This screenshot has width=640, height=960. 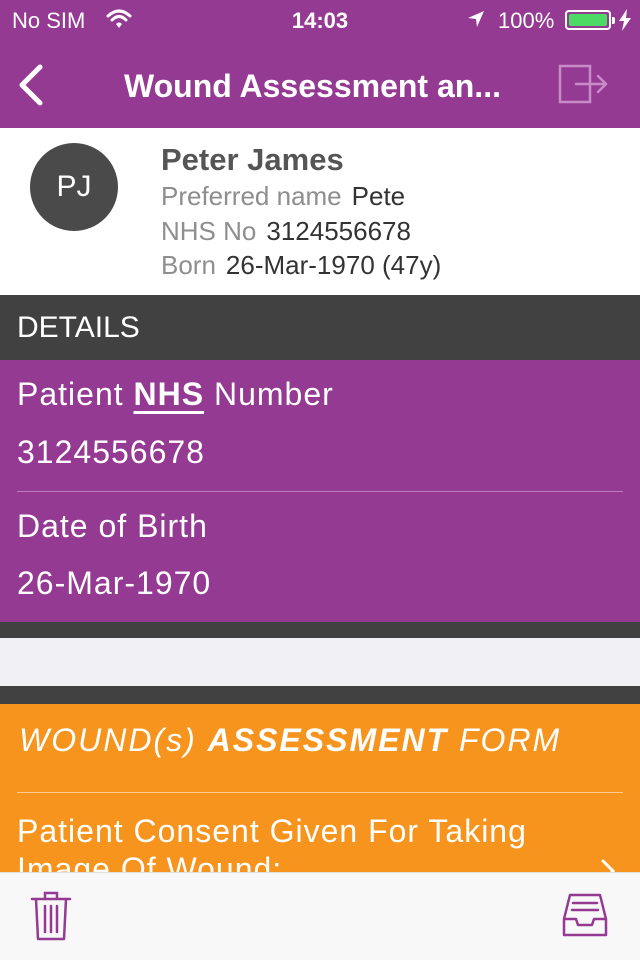 I want to click on form-title: WOUND(s) ASSESSMENT FORM, so click(x=290, y=740).